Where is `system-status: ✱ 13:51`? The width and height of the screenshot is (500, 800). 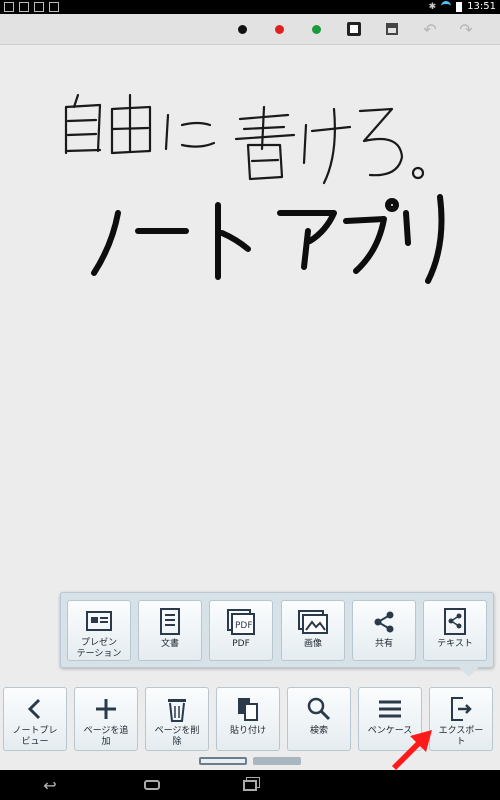
system-status: ✱ 13:51 is located at coordinates (462, 6).